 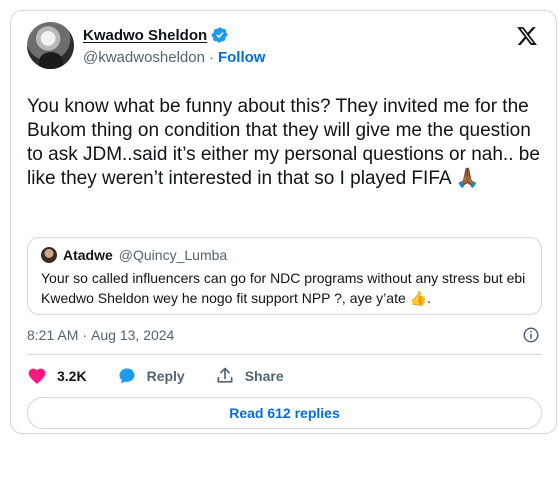 I want to click on author-name: Kwadwo Sheldon, so click(x=145, y=35).